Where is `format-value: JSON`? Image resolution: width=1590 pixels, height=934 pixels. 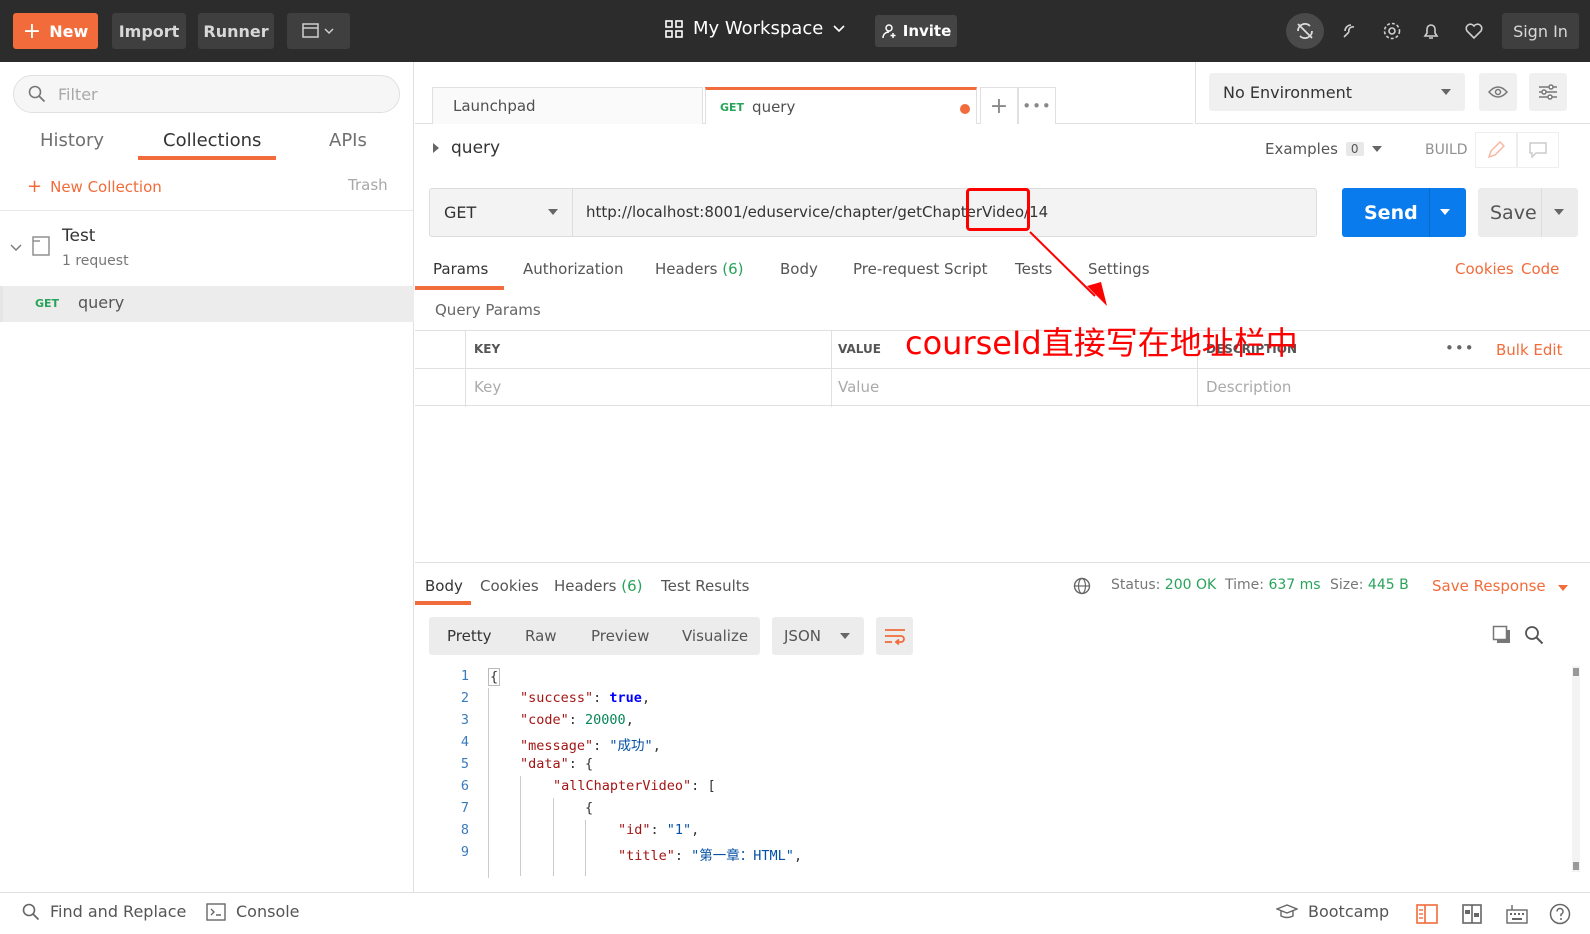
format-value: JSON is located at coordinates (802, 636).